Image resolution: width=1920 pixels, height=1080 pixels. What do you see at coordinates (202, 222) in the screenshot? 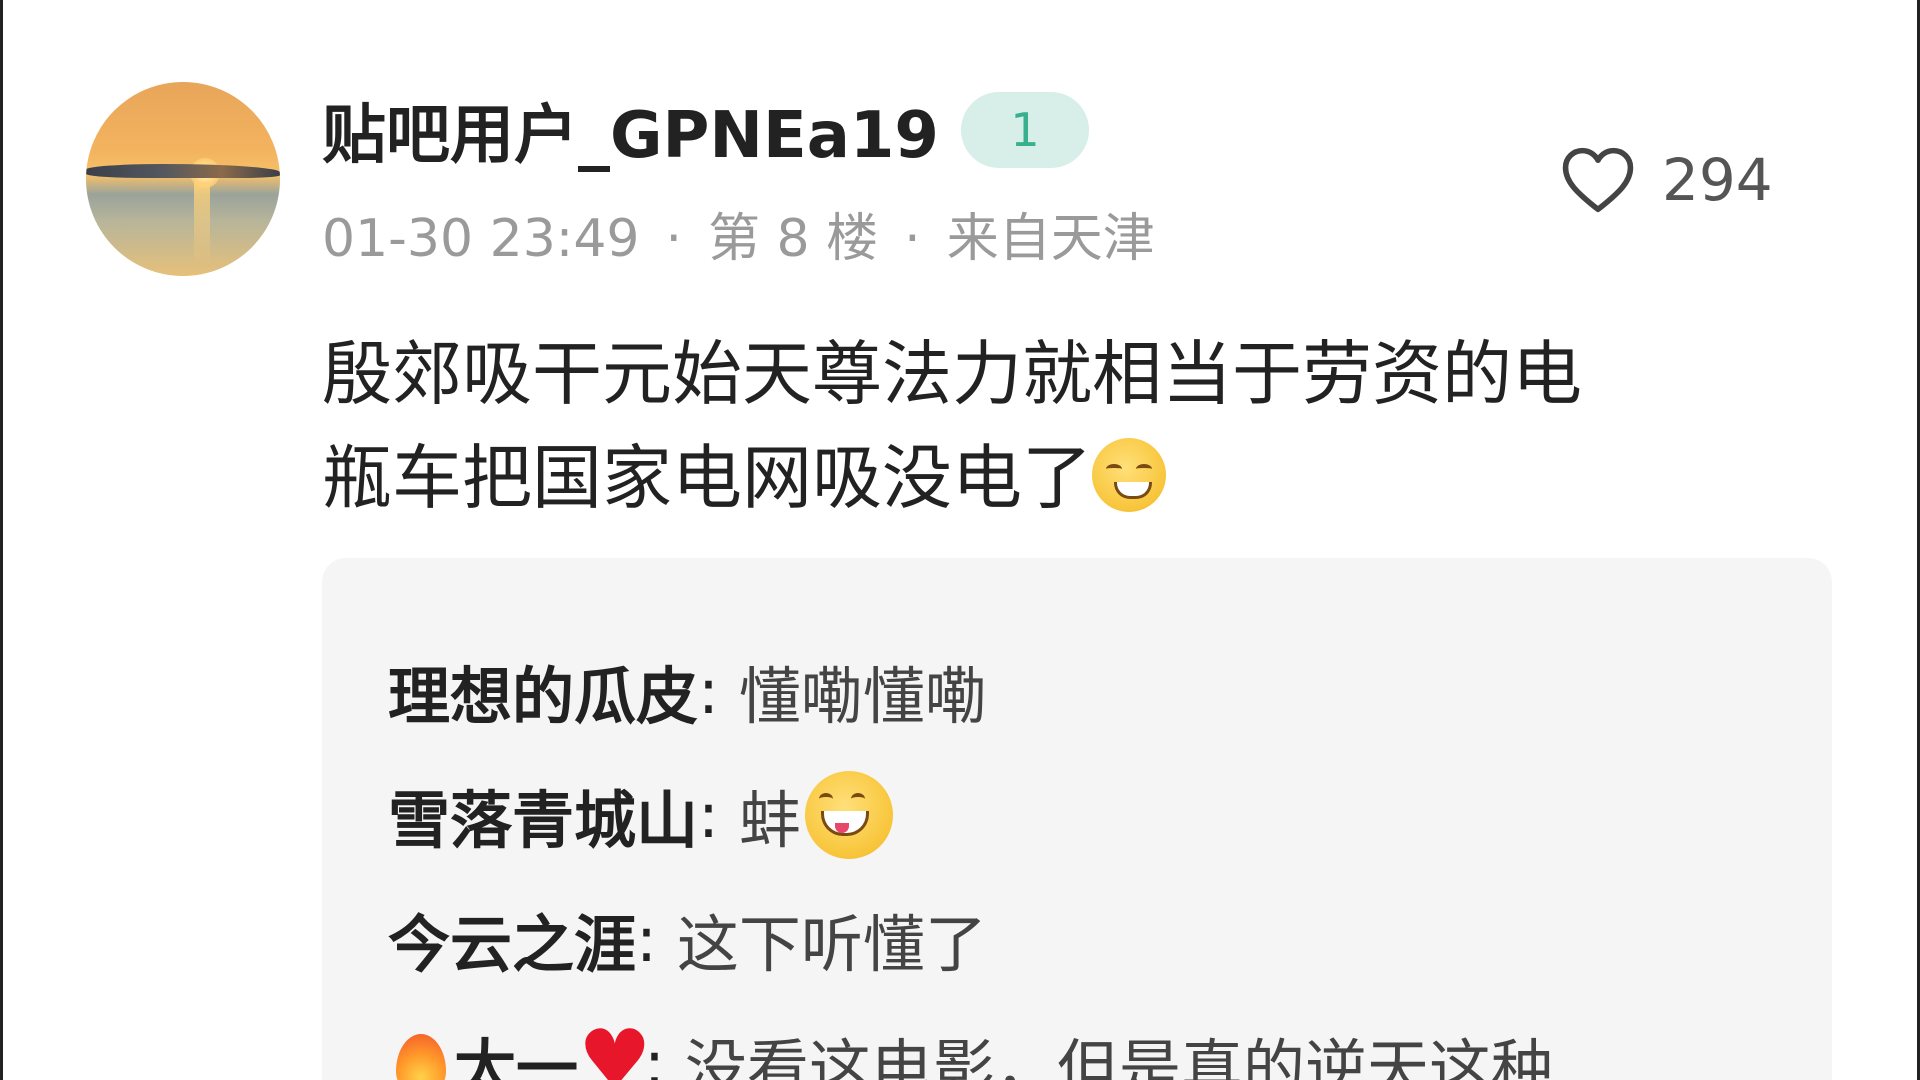
I see `avatar-reflection` at bounding box center [202, 222].